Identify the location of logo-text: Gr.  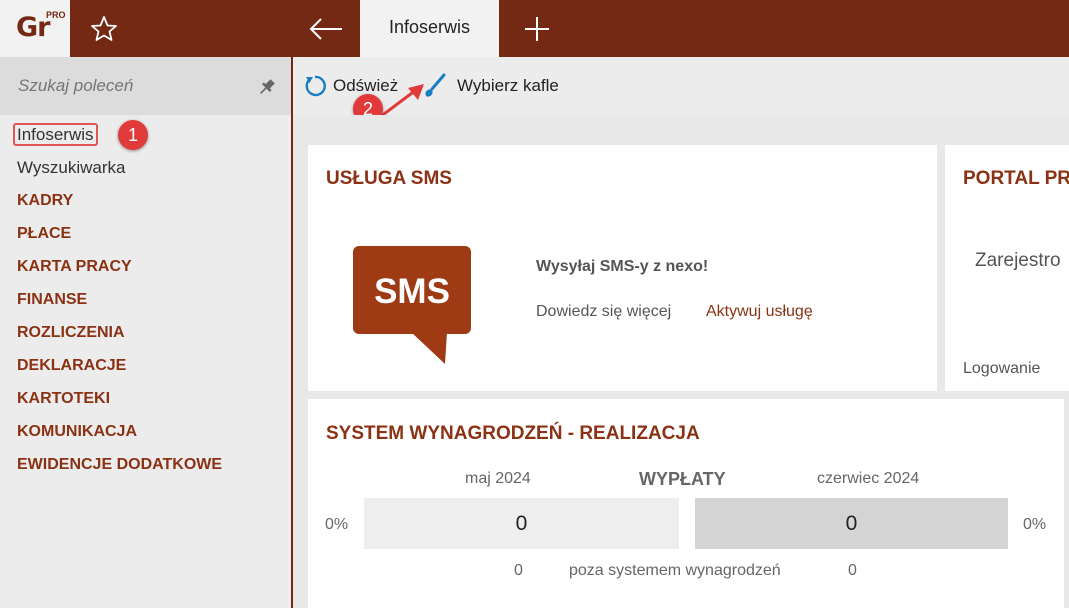
(33, 27).